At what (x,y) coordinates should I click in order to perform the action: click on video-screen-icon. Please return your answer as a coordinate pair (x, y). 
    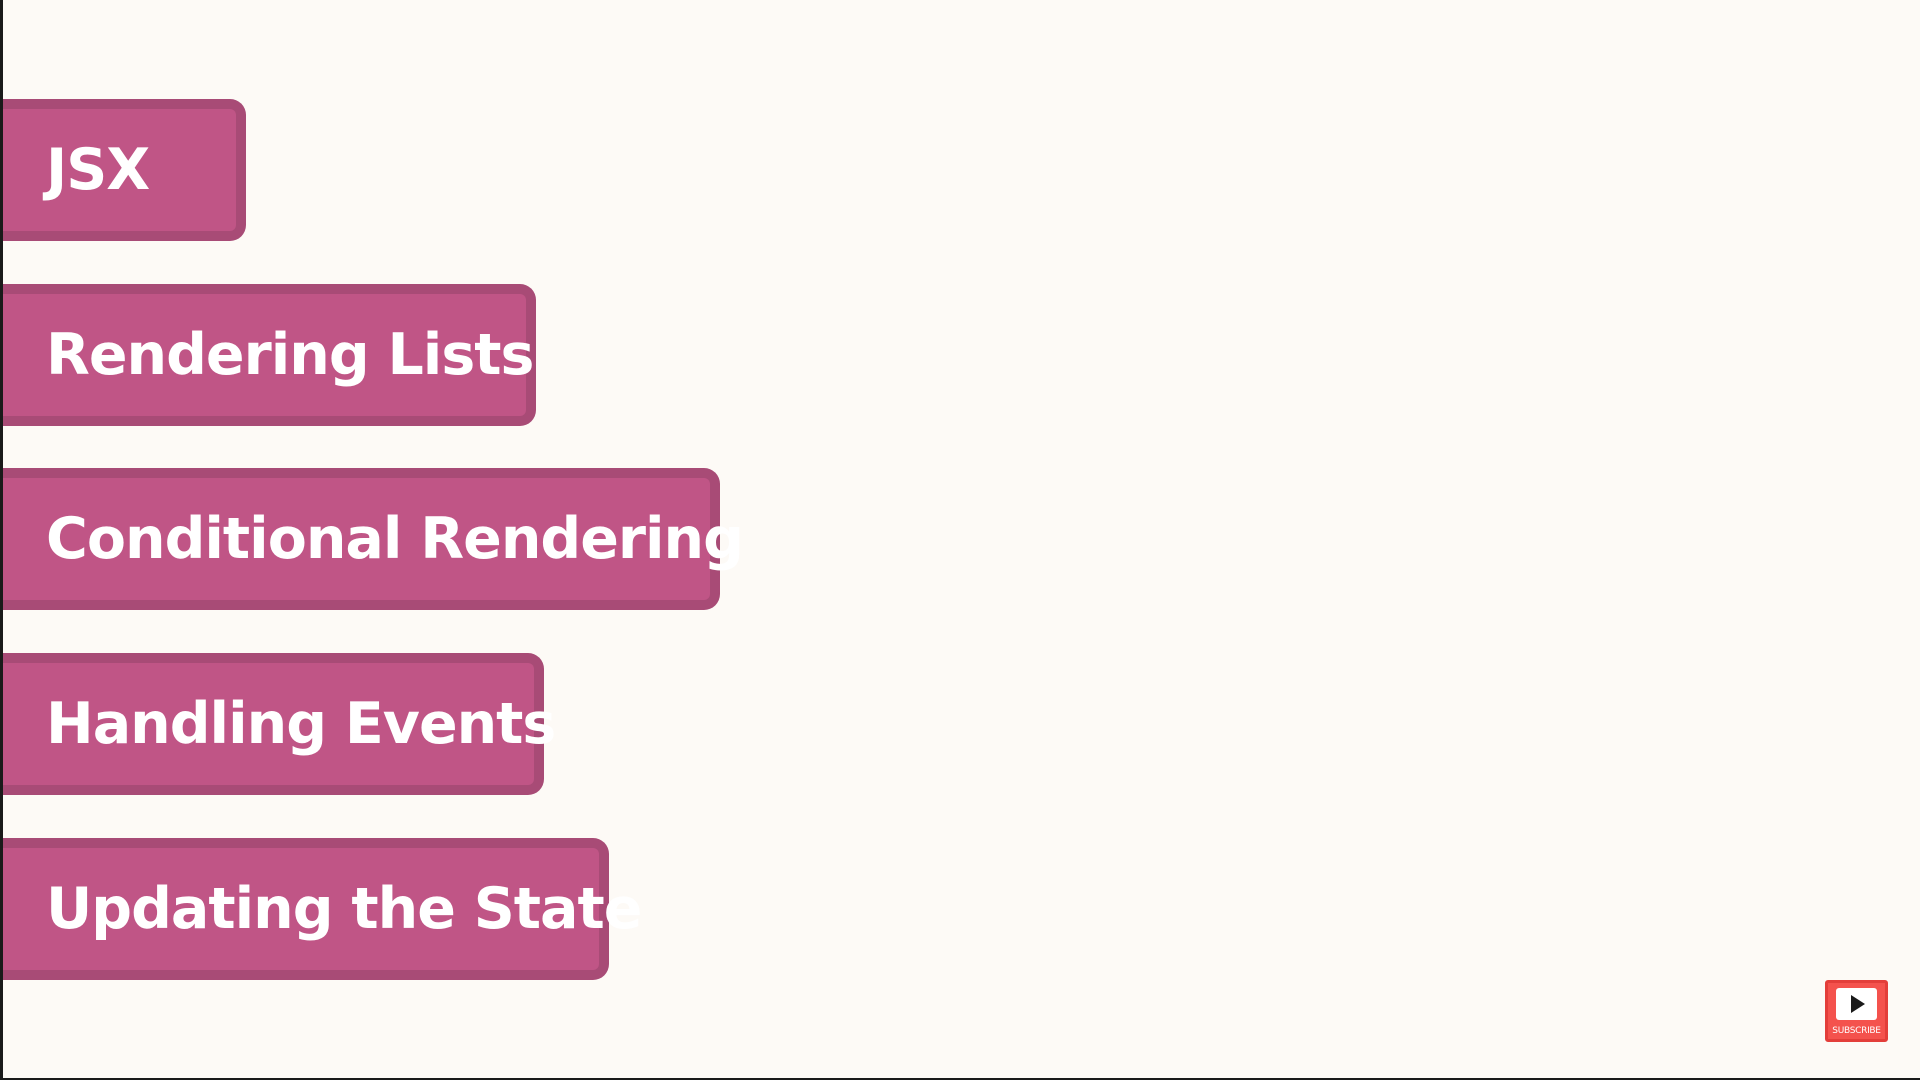
    Looking at the image, I should click on (1856, 1004).